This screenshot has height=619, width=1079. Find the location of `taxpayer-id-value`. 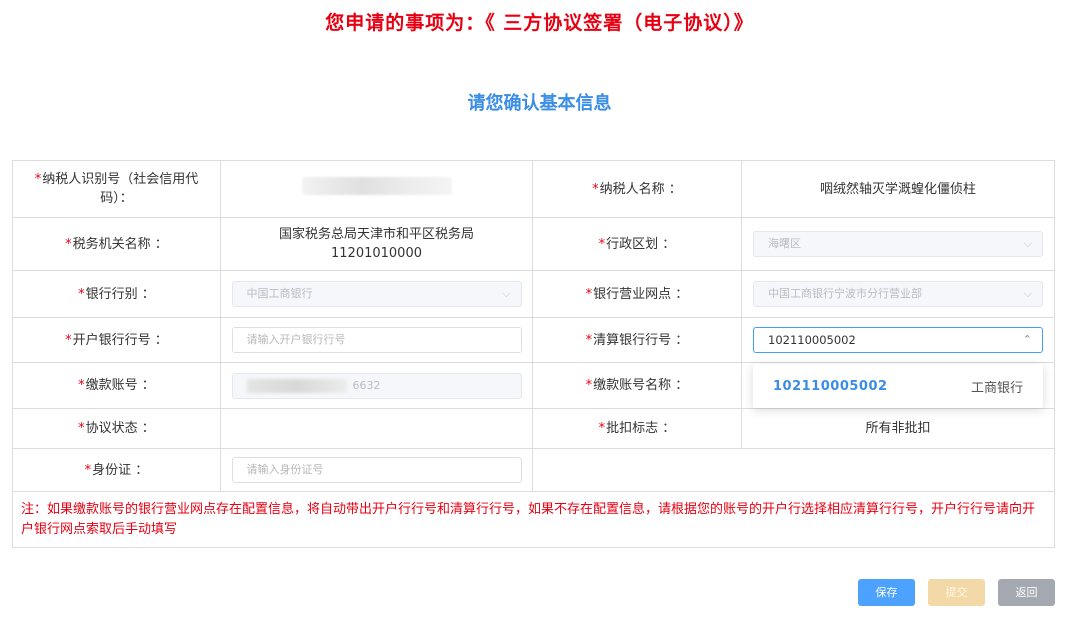

taxpayer-id-value is located at coordinates (376, 189).